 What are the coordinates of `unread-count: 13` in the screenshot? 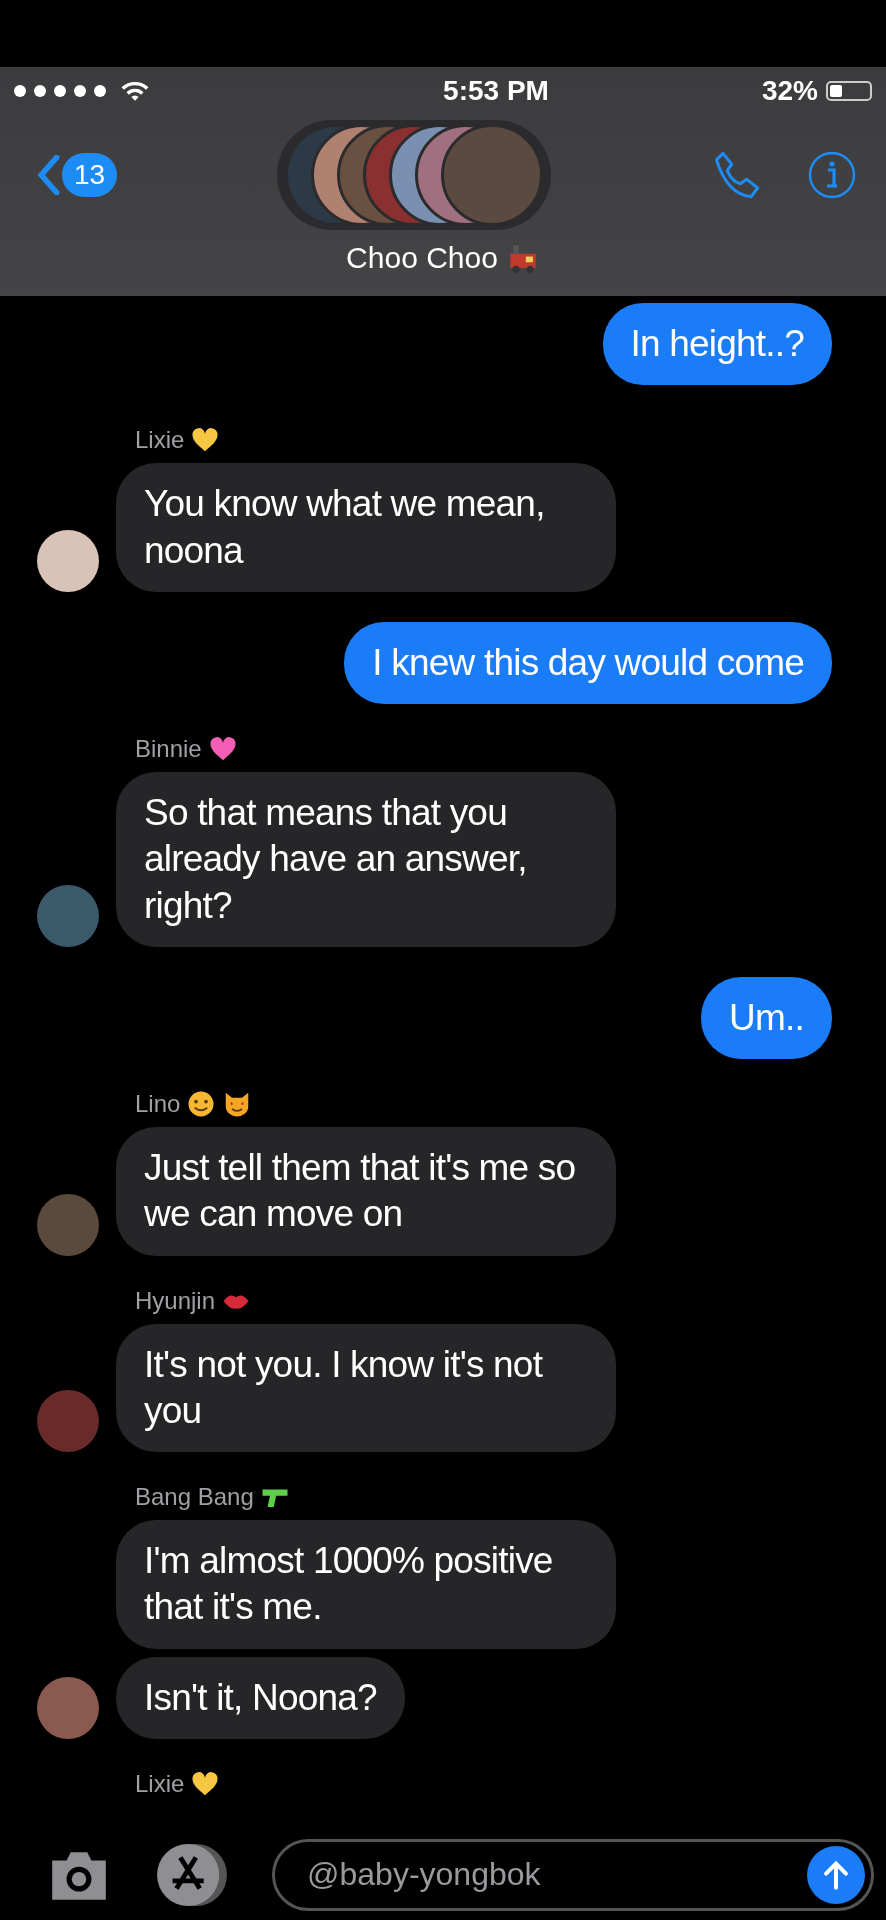 It's located at (90, 175).